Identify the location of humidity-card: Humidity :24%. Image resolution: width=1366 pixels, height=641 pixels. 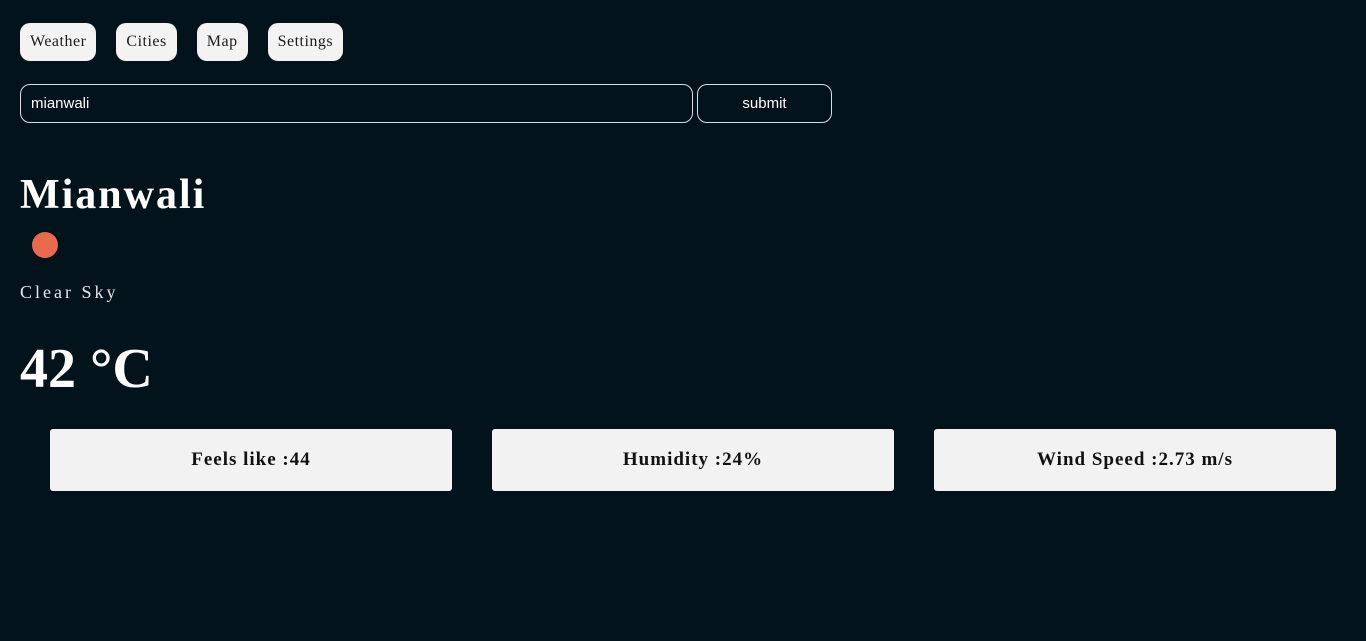
(693, 460).